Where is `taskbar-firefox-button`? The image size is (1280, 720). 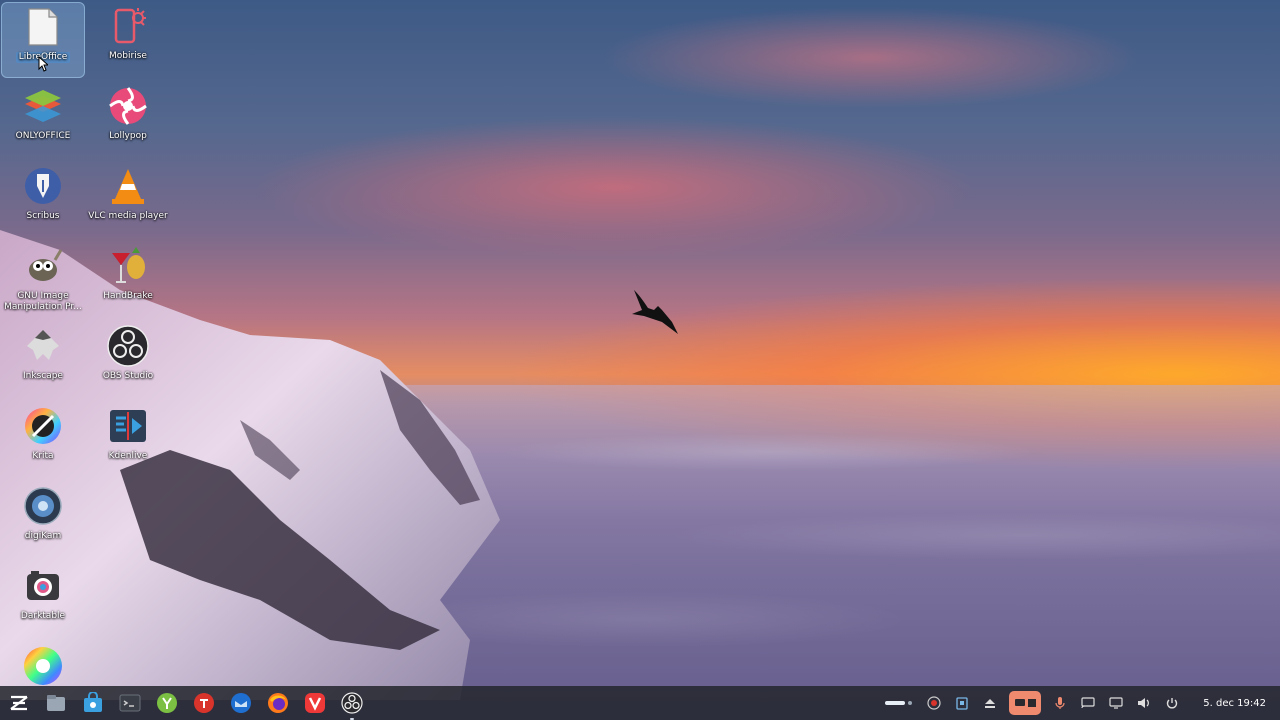
taskbar-firefox-button is located at coordinates (278, 703).